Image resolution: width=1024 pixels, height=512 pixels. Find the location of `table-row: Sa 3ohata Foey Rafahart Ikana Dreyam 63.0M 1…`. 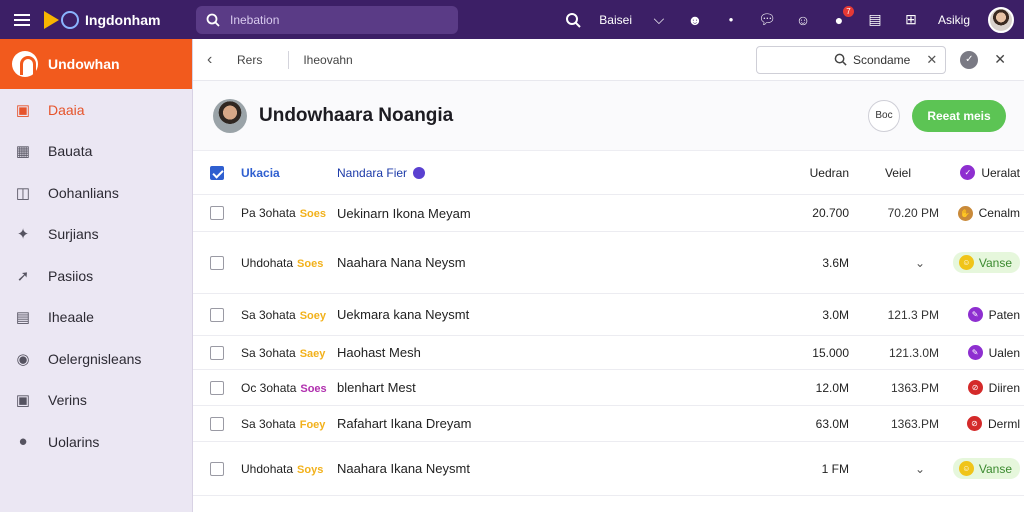

table-row: Sa 3ohata Foey Rafahart Ikana Dreyam 63.0M 1… is located at coordinates (608, 424).